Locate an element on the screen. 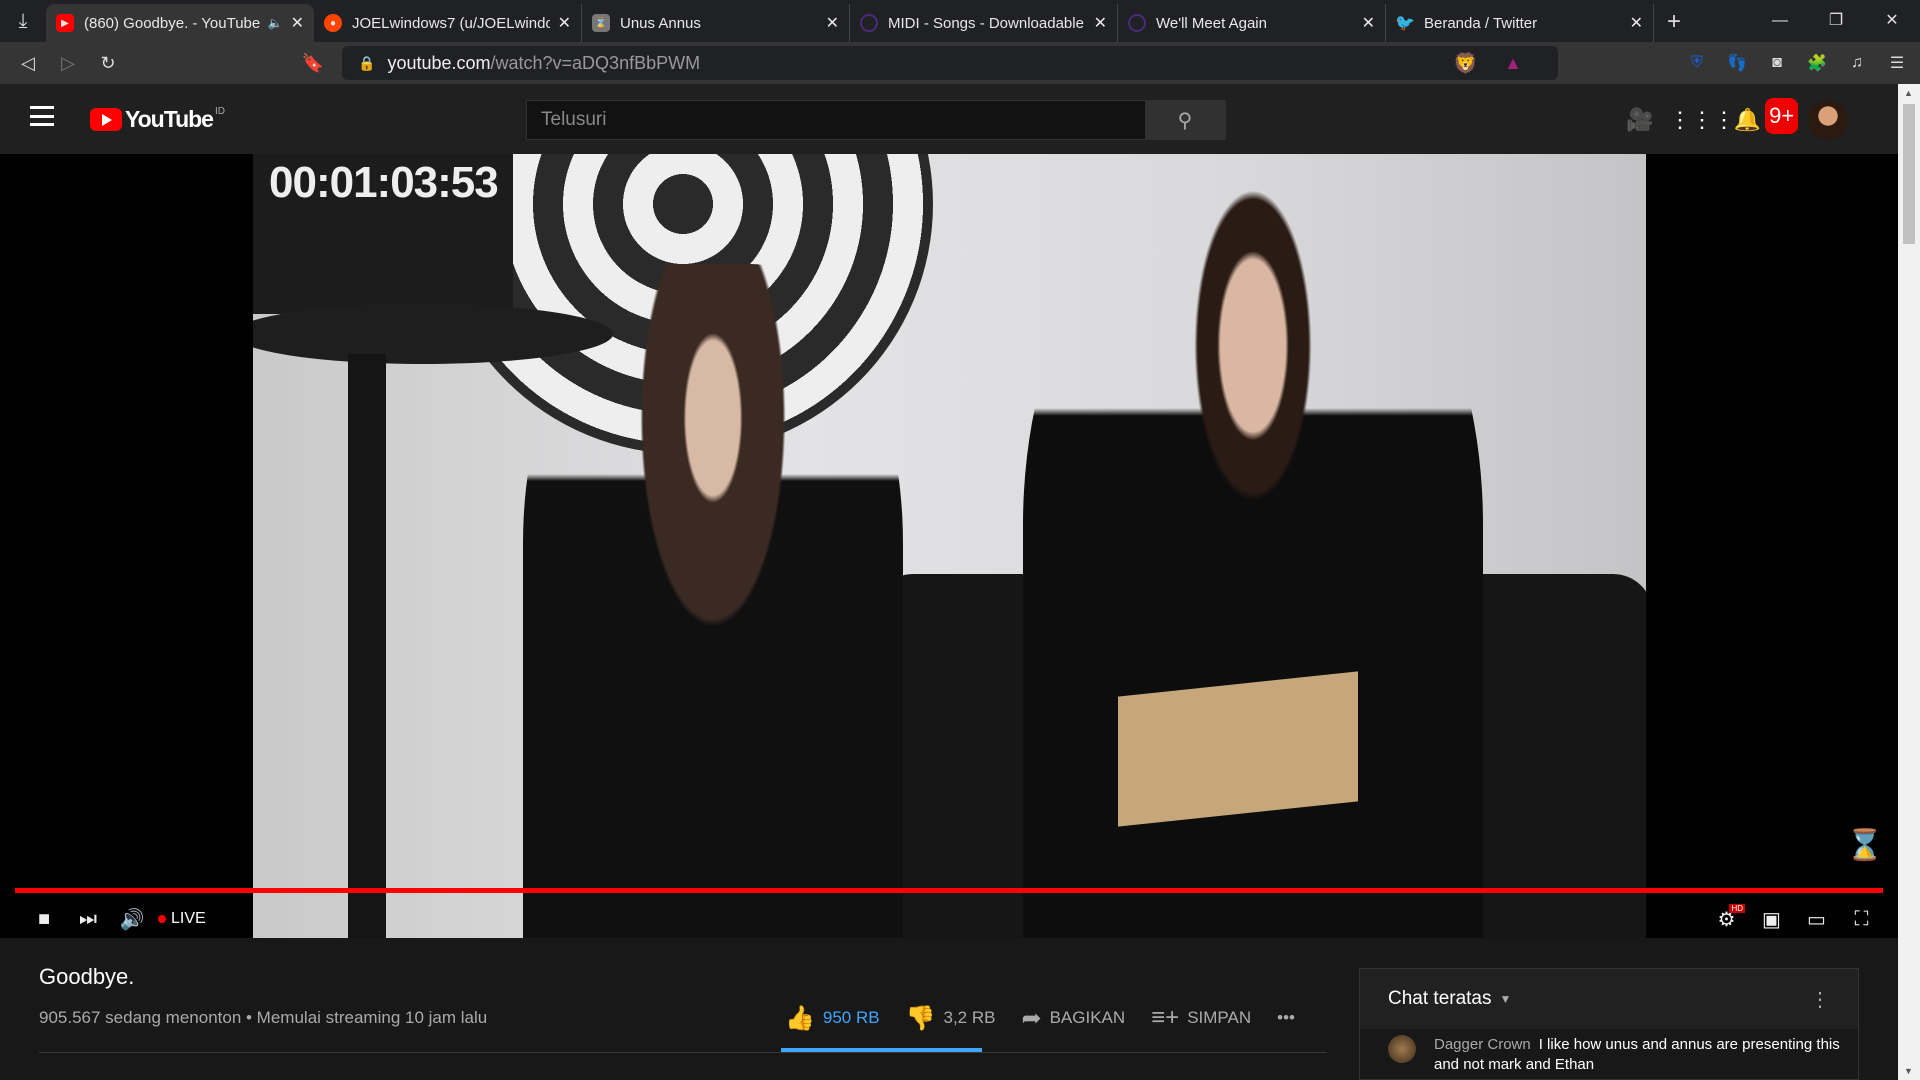  browser-menu-icon: ☰ is located at coordinates (1897, 63).